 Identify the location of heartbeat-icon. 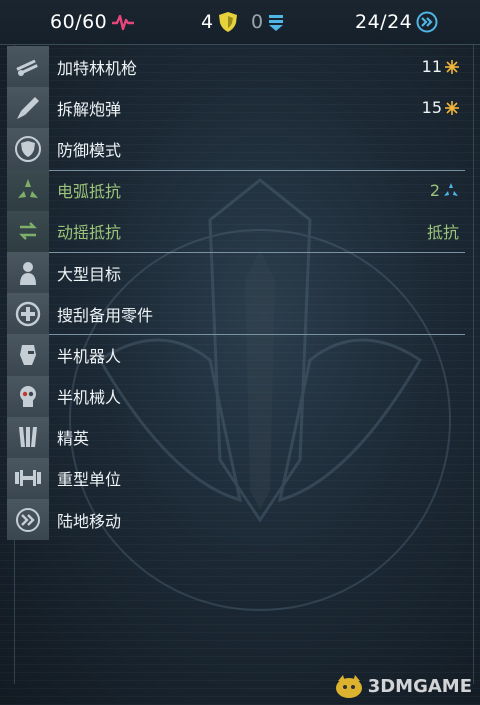
(123, 22).